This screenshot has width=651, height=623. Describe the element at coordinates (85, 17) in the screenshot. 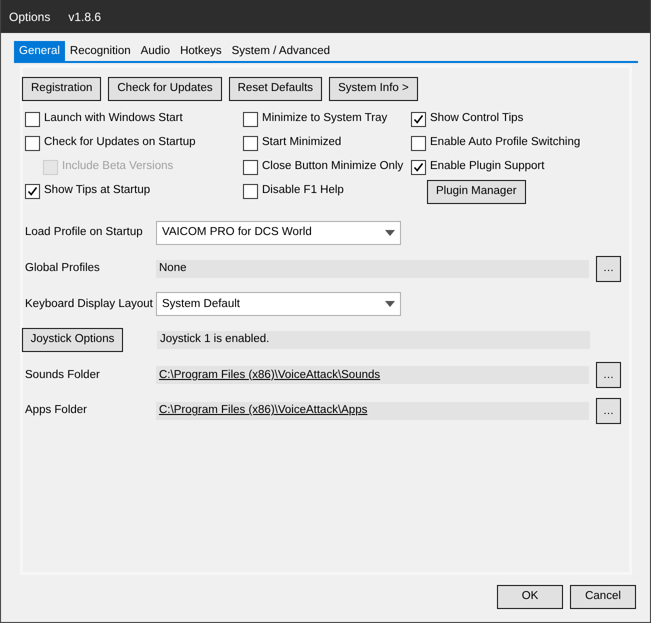

I see `version-label: v1.8.6` at that location.